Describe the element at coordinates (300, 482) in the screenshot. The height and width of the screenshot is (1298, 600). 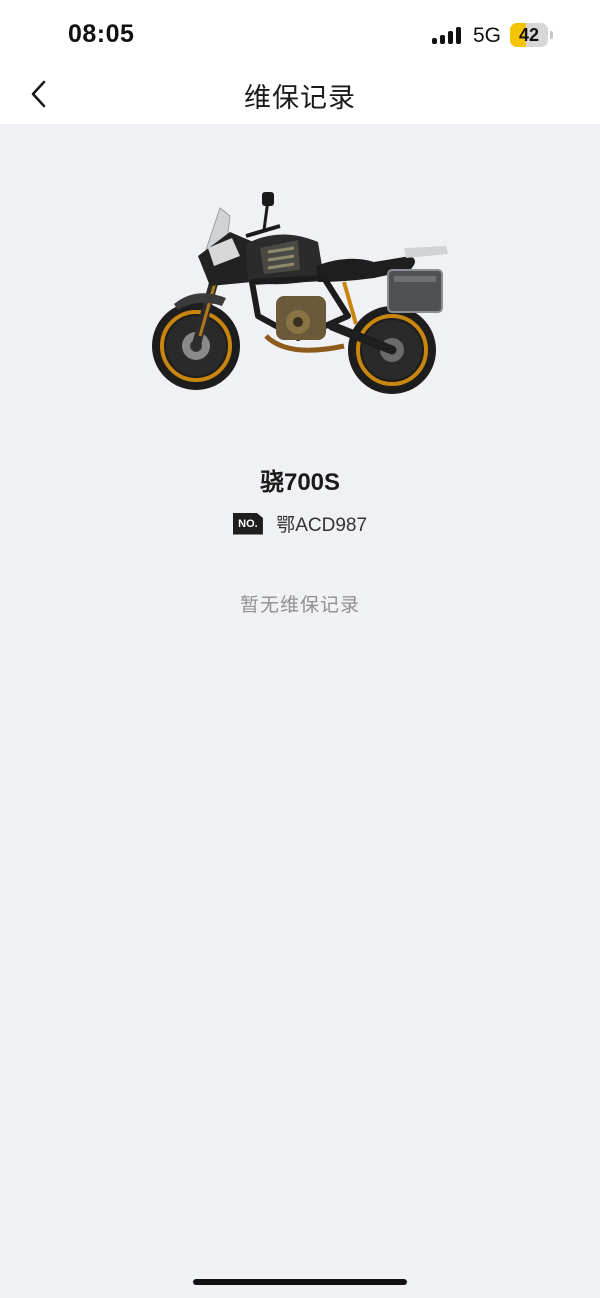
I see `vehicle-name: 骁700S` at that location.